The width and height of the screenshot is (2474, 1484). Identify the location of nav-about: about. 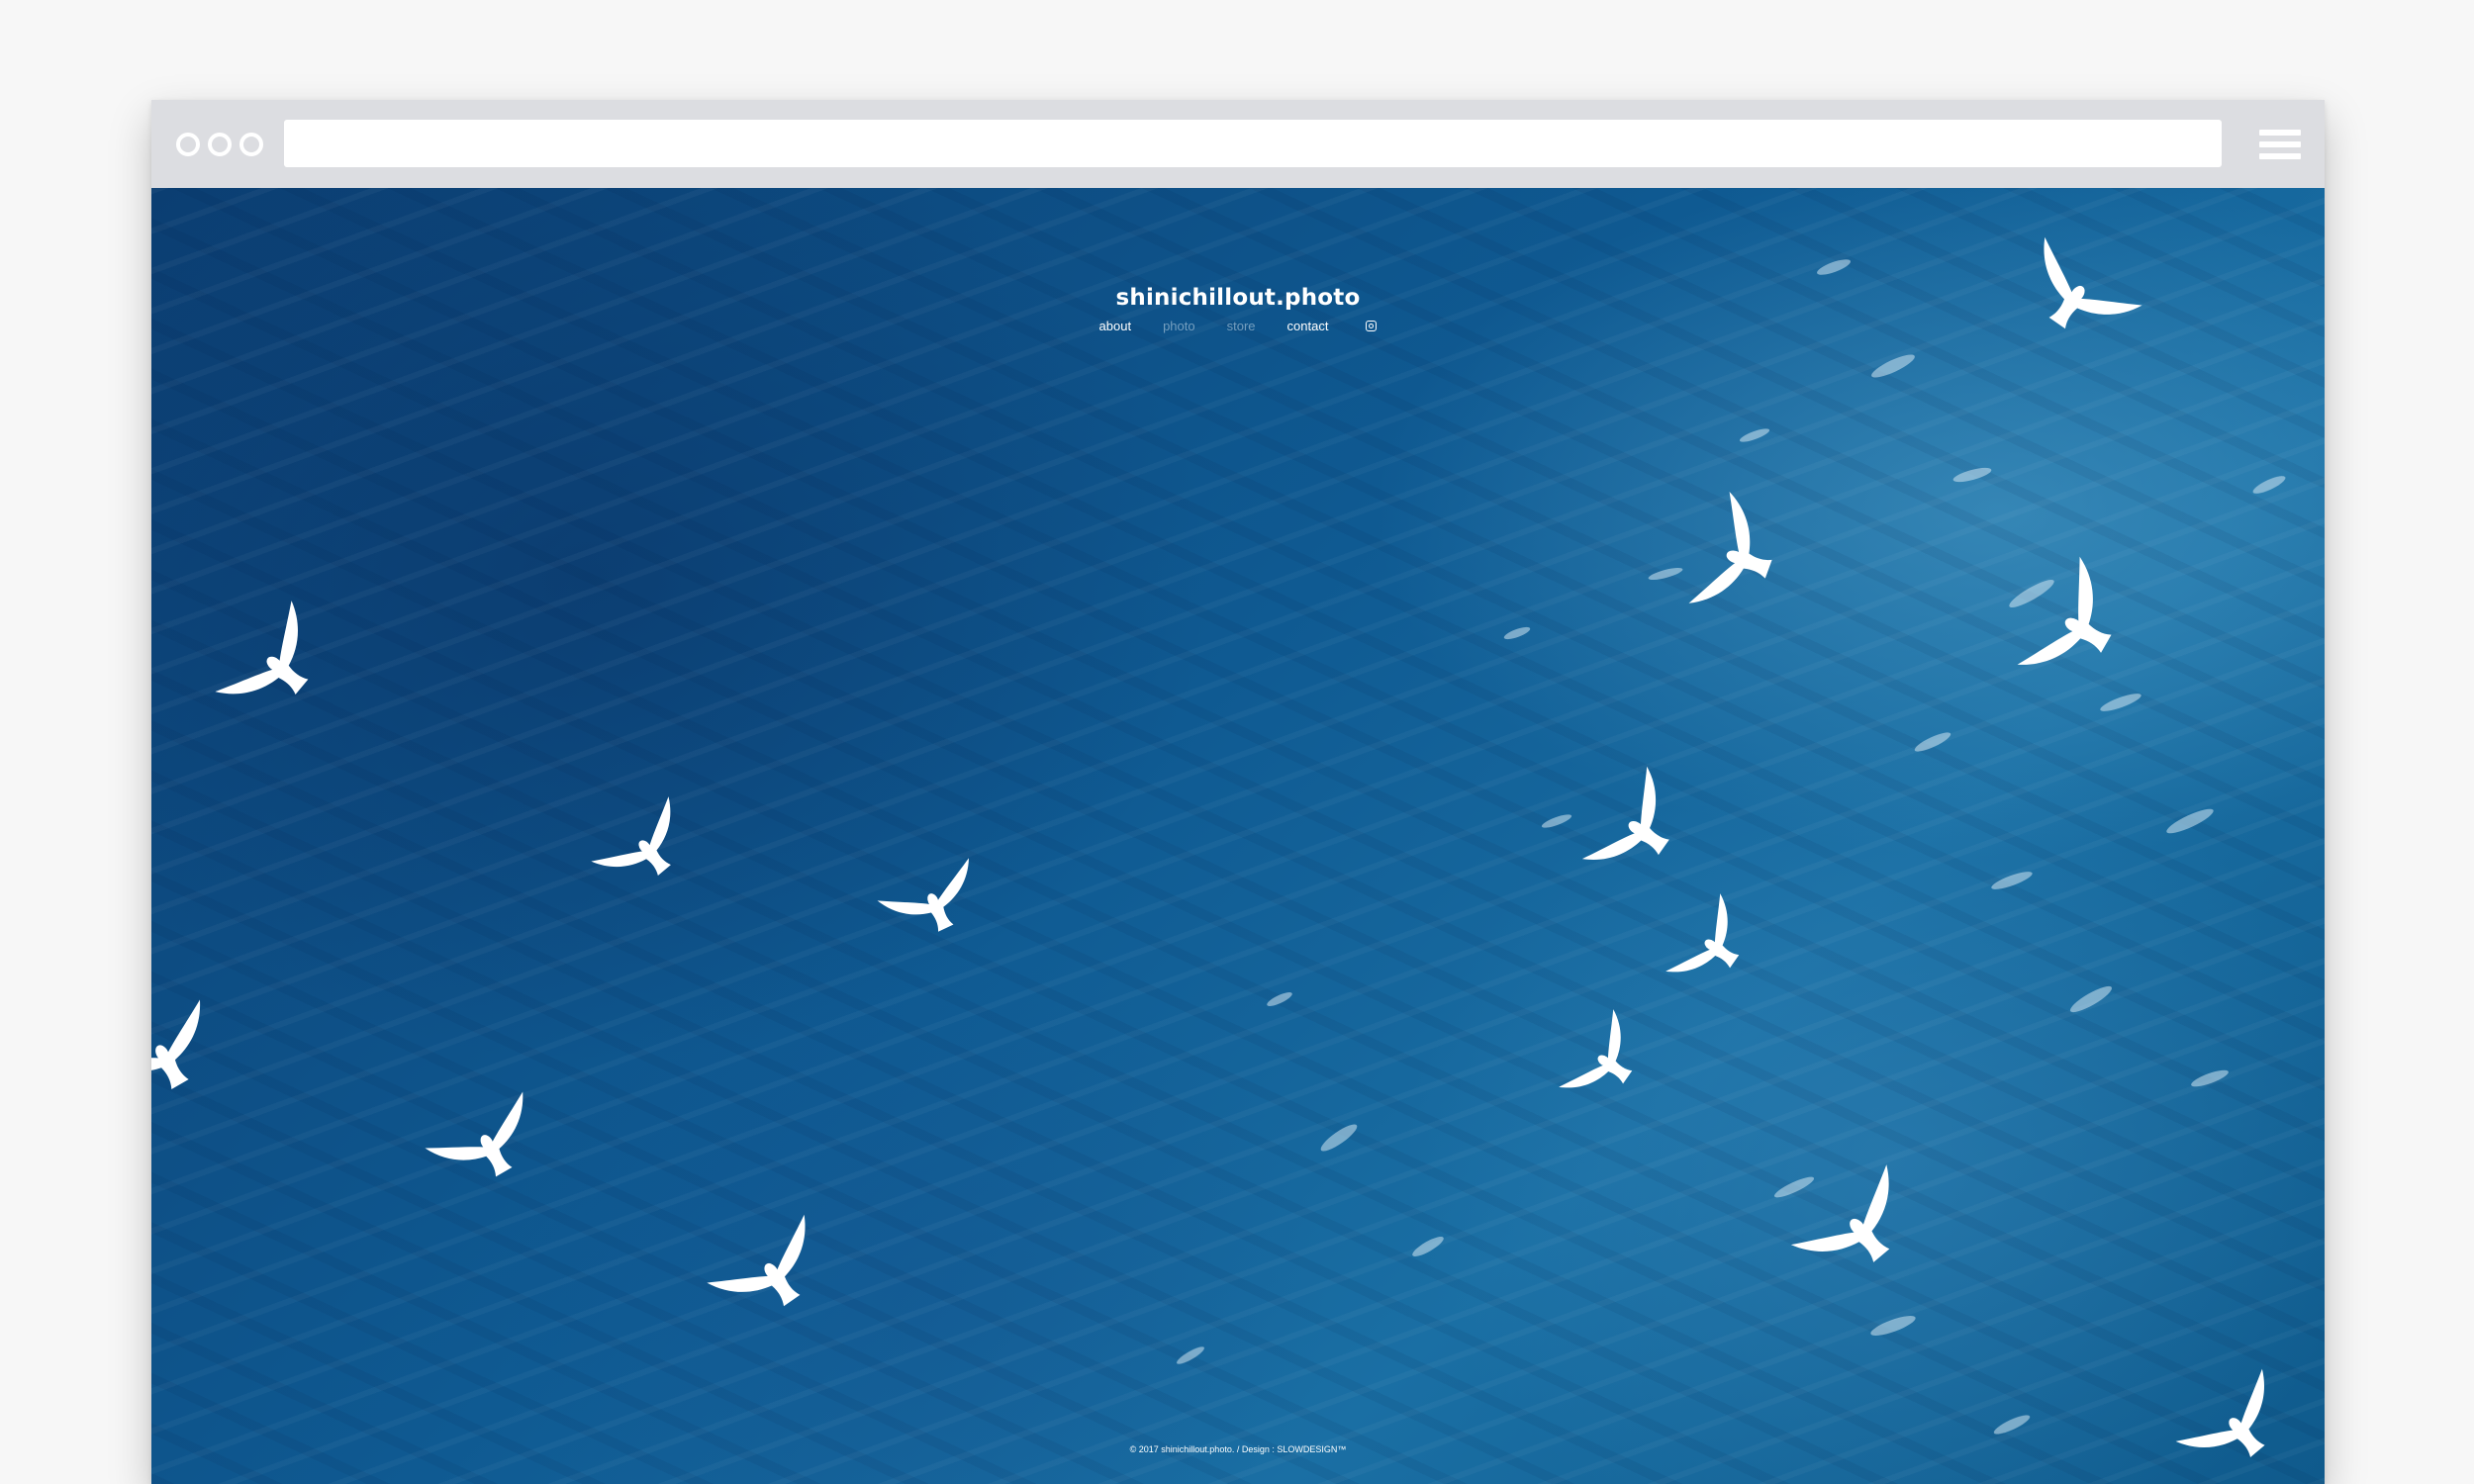
(1115, 326).